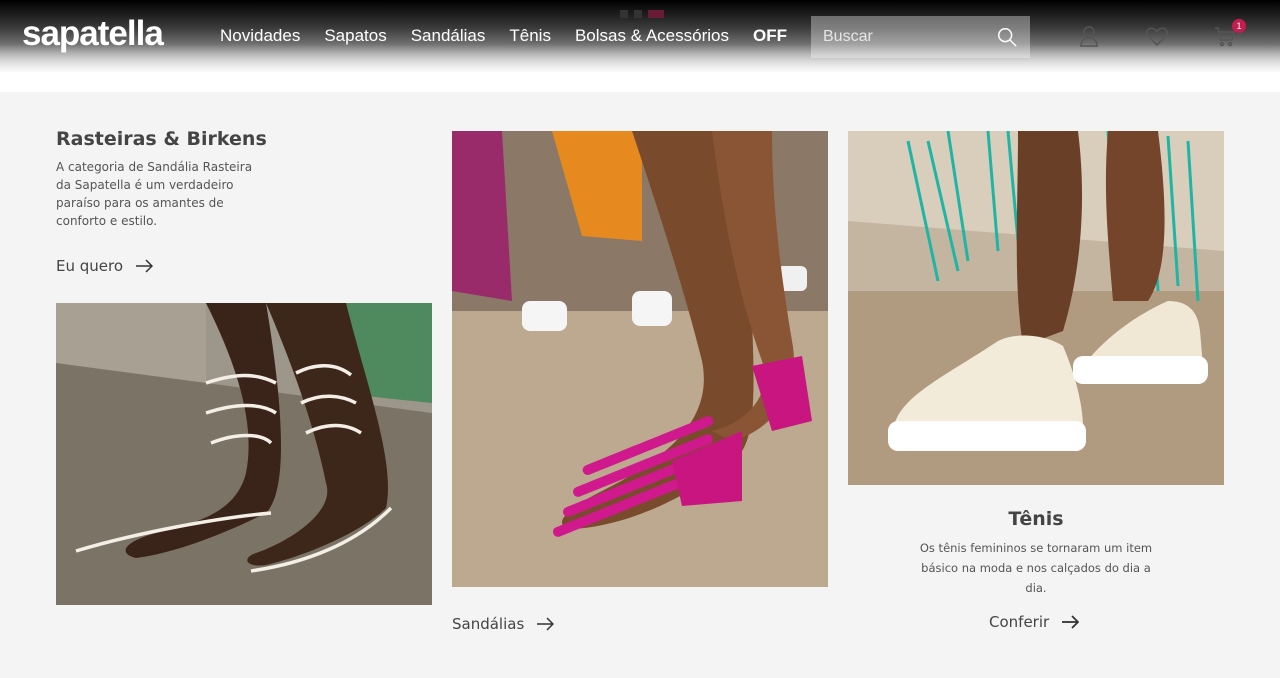 The height and width of the screenshot is (678, 1280). Describe the element at coordinates (652, 36) in the screenshot. I see `nav-bolsas-acessorios: Bolsas & Acessórios` at that location.